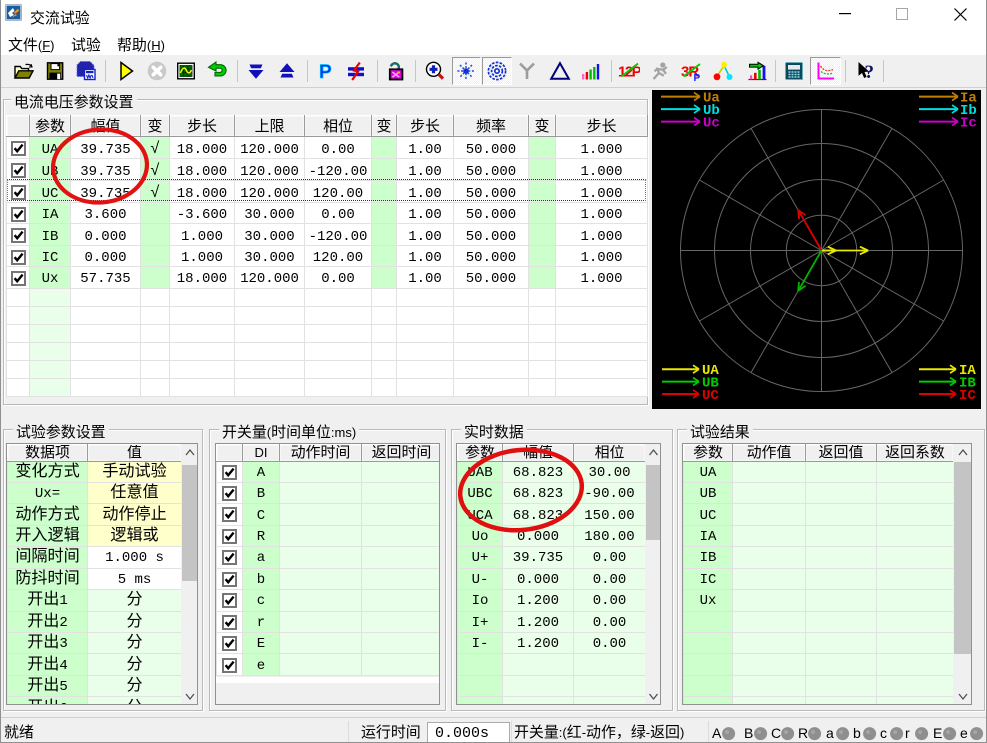 Image resolution: width=987 pixels, height=743 pixels. I want to click on svg-text: UC, so click(710, 396).